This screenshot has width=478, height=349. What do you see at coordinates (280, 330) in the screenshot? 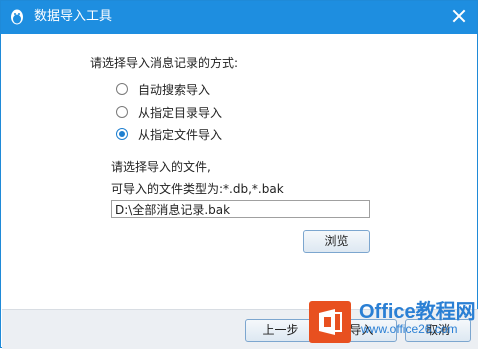
I see `previous-button: 上一步` at bounding box center [280, 330].